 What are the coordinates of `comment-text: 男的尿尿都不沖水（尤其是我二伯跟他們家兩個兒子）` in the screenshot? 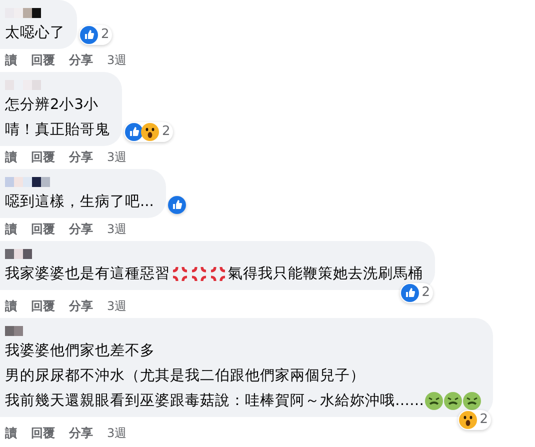 It's located at (185, 376).